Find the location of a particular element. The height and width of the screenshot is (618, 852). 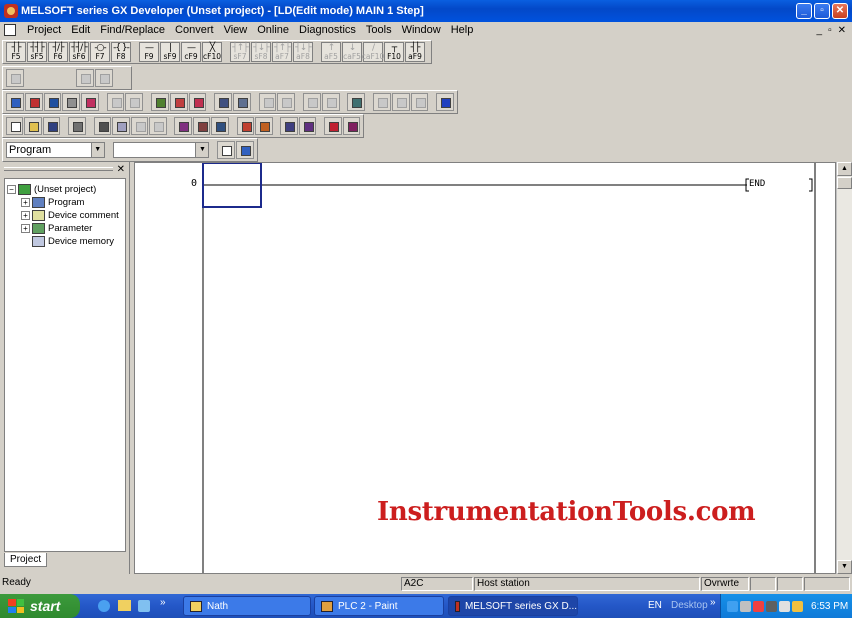

menu-convert: Convert is located at coordinates (194, 30).